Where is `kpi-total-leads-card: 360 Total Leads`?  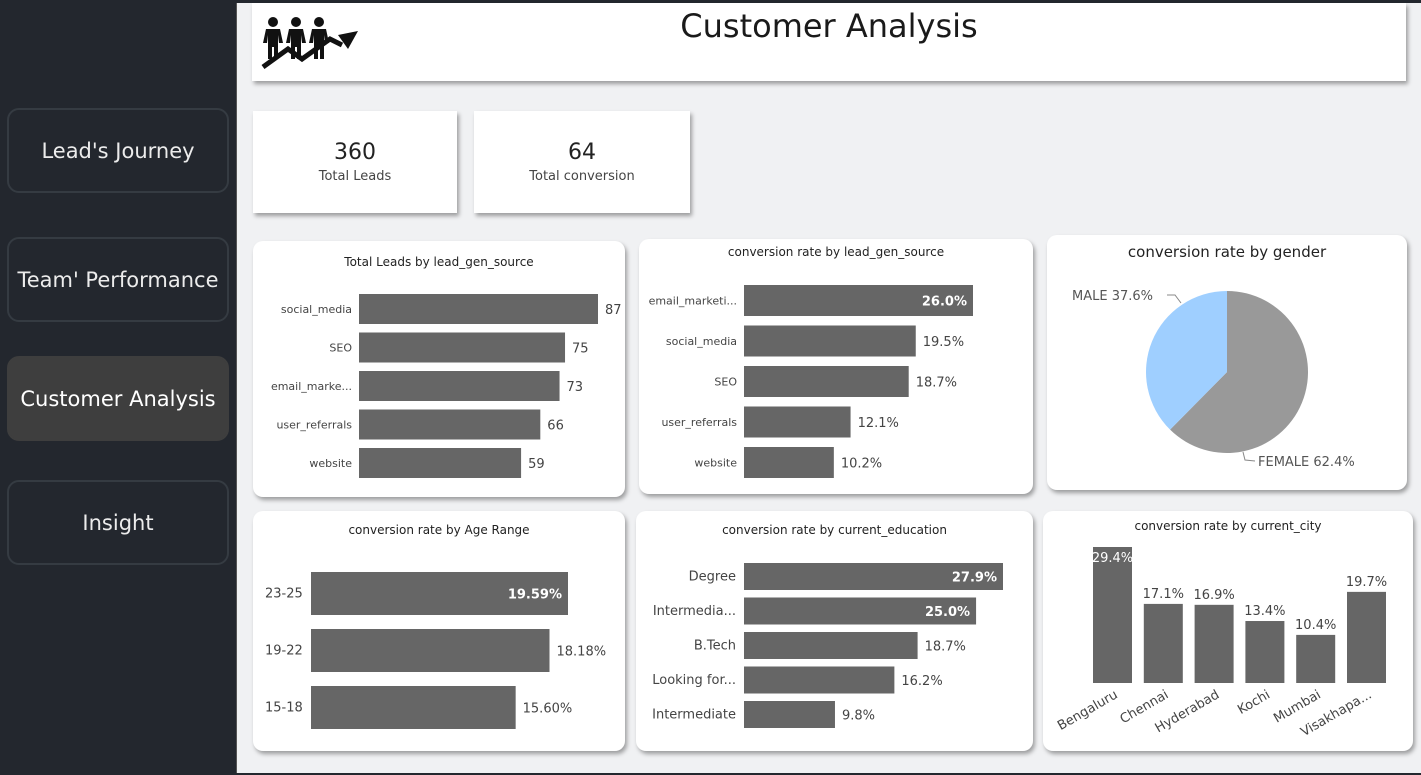 kpi-total-leads-card: 360 Total Leads is located at coordinates (355, 162).